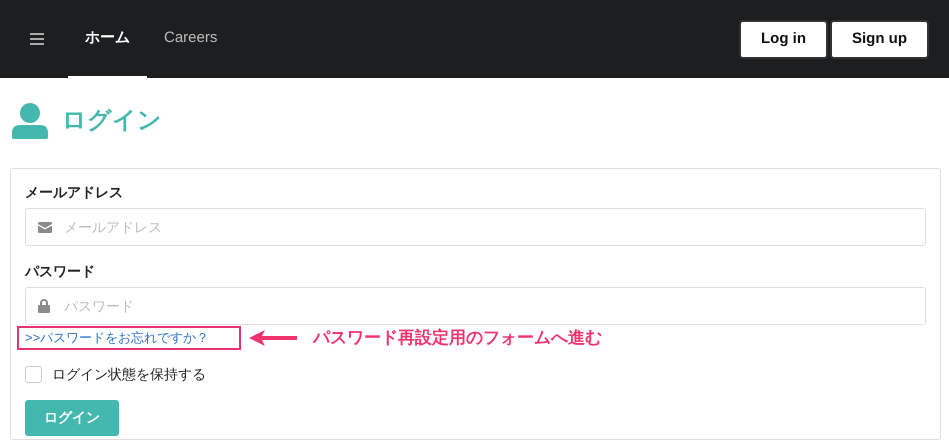 The height and width of the screenshot is (447, 949). Describe the element at coordinates (190, 39) in the screenshot. I see `nav-tab: Careers` at that location.